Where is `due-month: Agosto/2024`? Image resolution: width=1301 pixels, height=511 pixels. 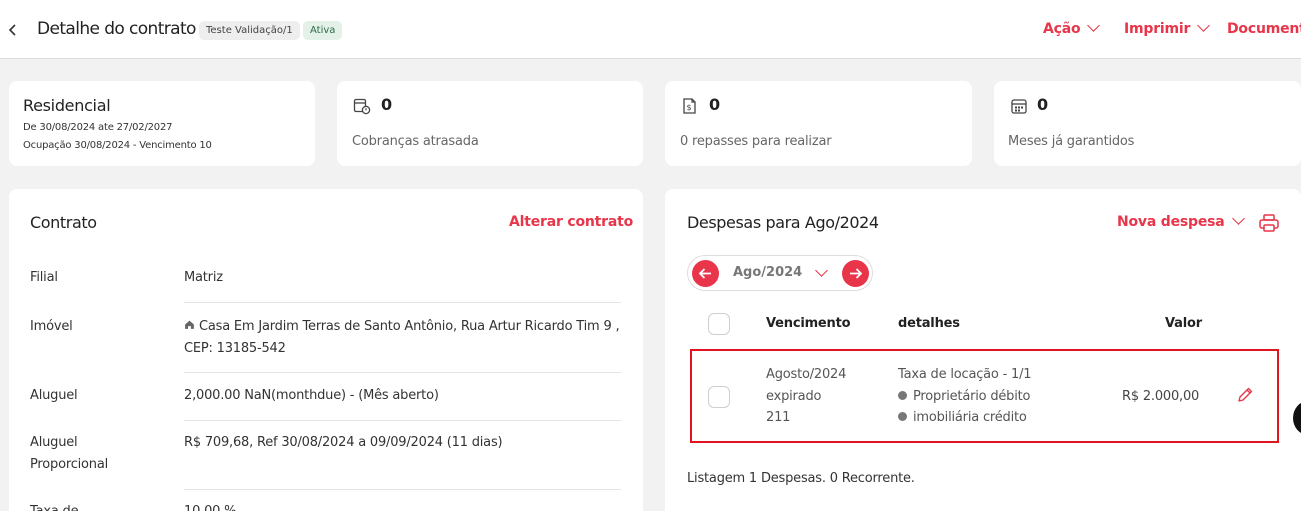
due-month: Agosto/2024 is located at coordinates (806, 374).